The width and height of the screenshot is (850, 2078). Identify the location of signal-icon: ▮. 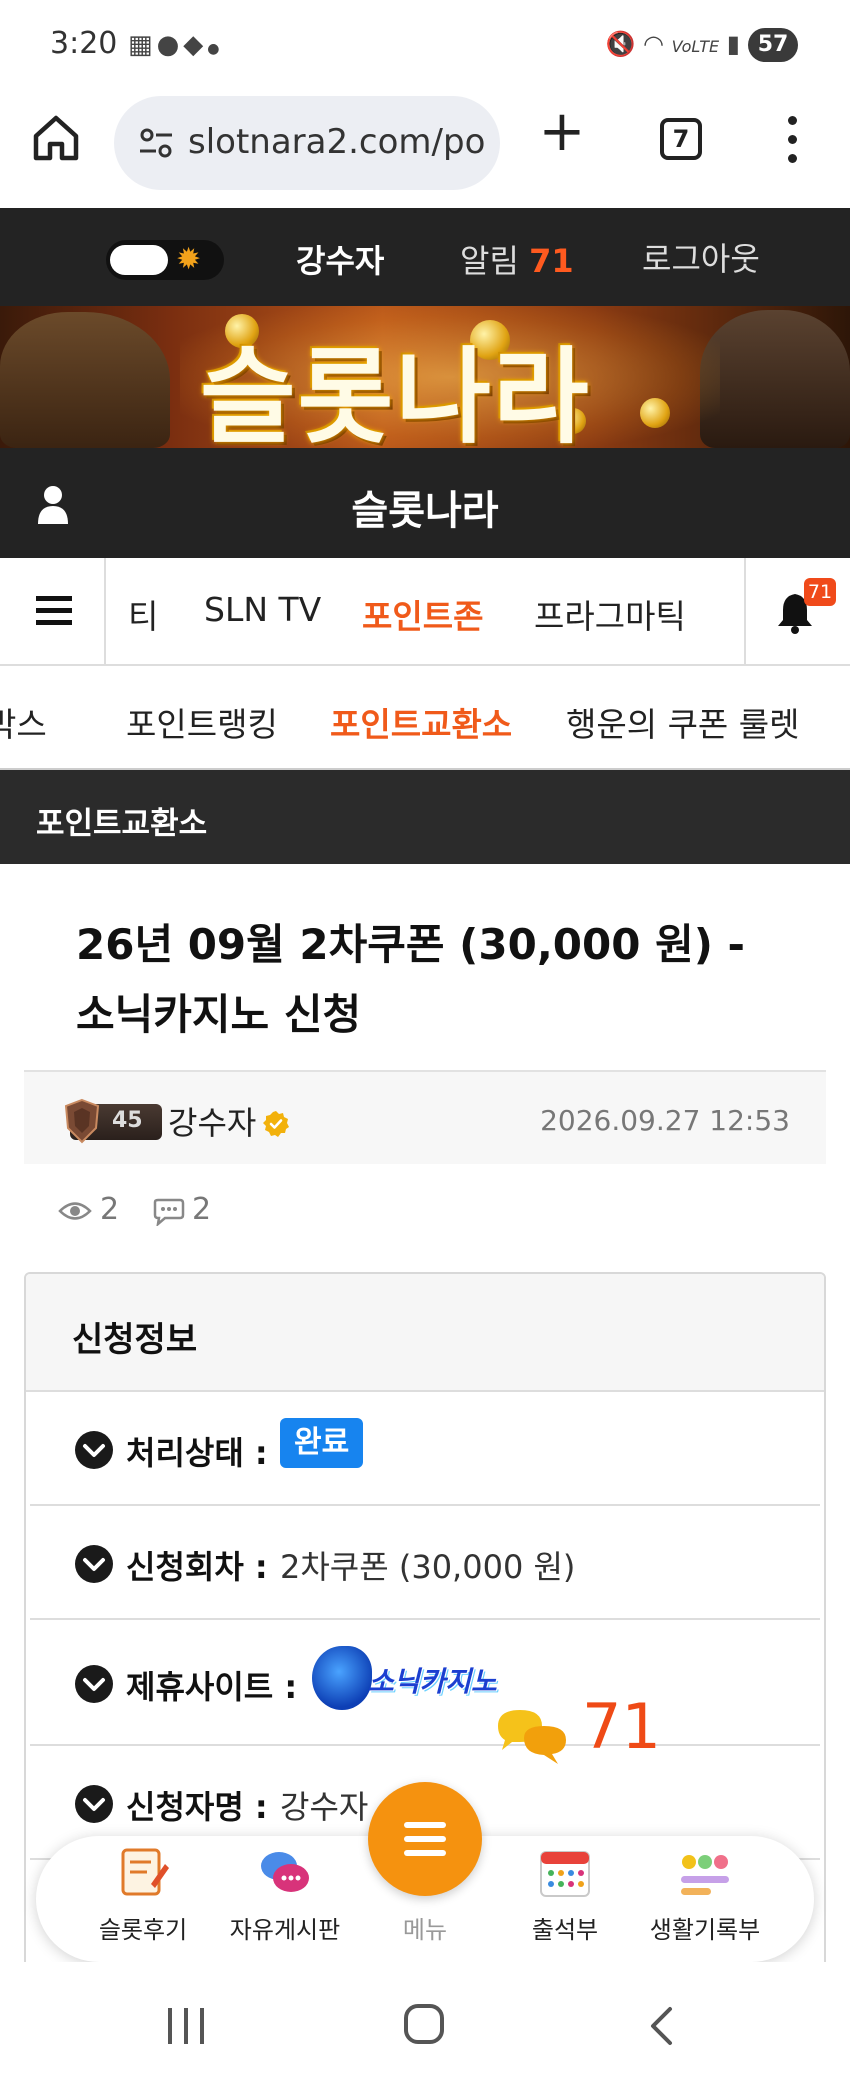
(733, 44).